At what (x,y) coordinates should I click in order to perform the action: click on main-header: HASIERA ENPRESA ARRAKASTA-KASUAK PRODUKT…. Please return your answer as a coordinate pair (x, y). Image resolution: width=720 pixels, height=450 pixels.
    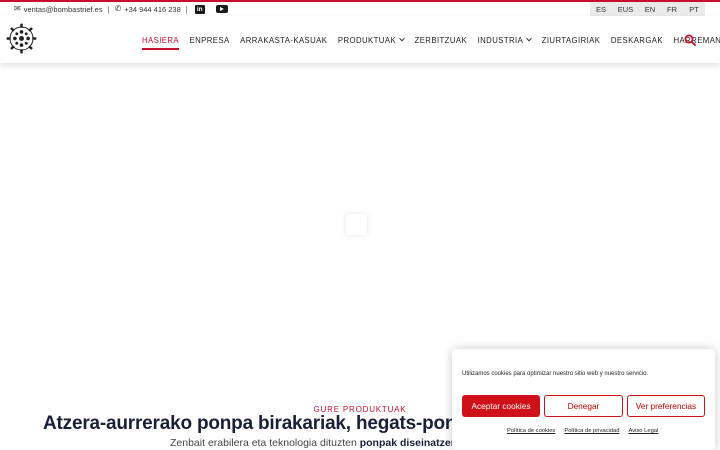
    Looking at the image, I should click on (360, 39).